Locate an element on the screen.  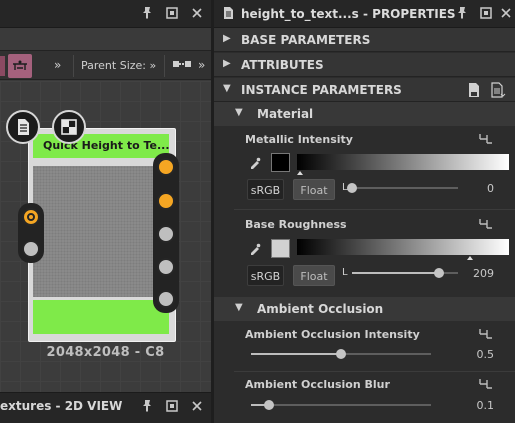
group-label: Ambient Occlusion is located at coordinates (320, 309).